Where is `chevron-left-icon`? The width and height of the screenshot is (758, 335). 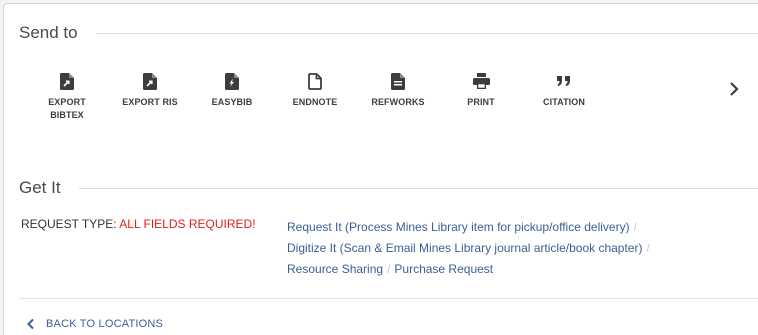
chevron-left-icon is located at coordinates (30, 324).